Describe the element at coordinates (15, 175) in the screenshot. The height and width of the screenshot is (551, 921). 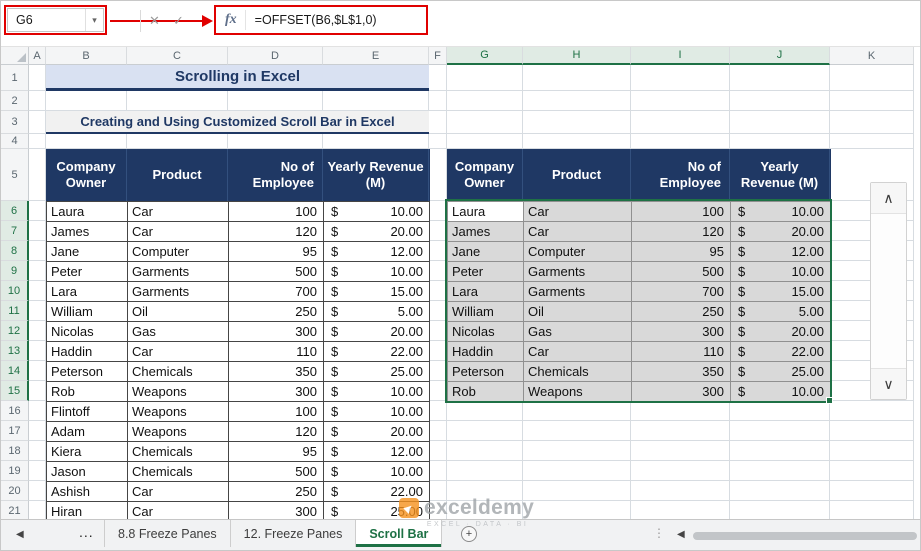
I see `row-header-5: 5` at that location.